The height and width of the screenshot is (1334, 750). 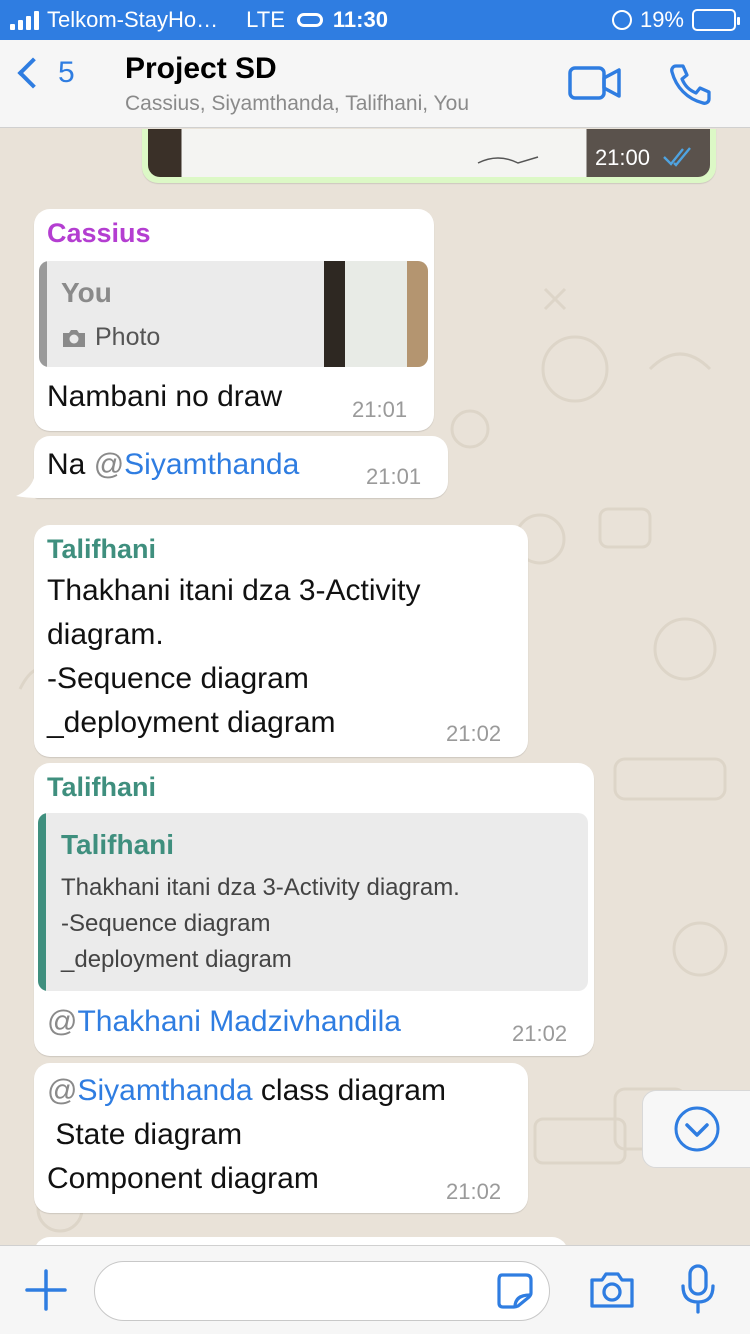 I want to click on status-bar: Telkom-StayHo… LTE 11:30 19%, so click(x=375, y=20).